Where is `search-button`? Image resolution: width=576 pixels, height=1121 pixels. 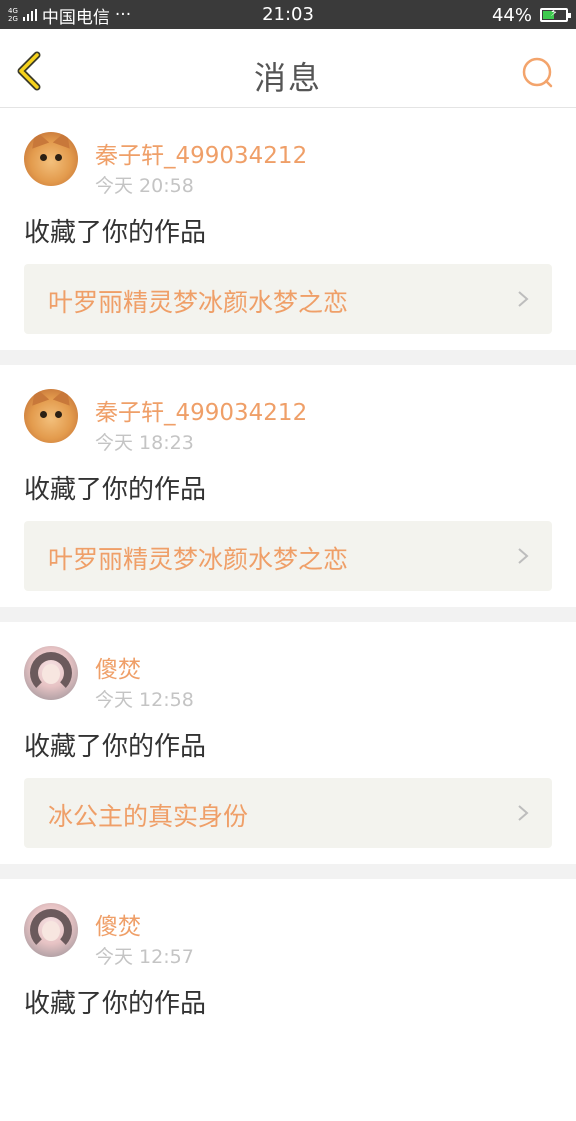 search-button is located at coordinates (538, 73).